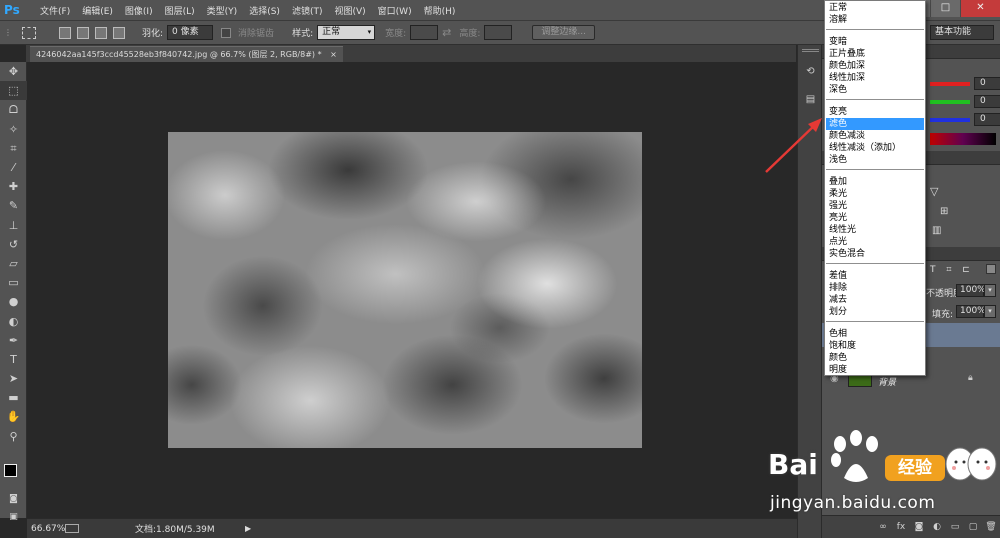  What do you see at coordinates (875, 276) in the screenshot?
I see `blend-mode-option: 差值` at bounding box center [875, 276].